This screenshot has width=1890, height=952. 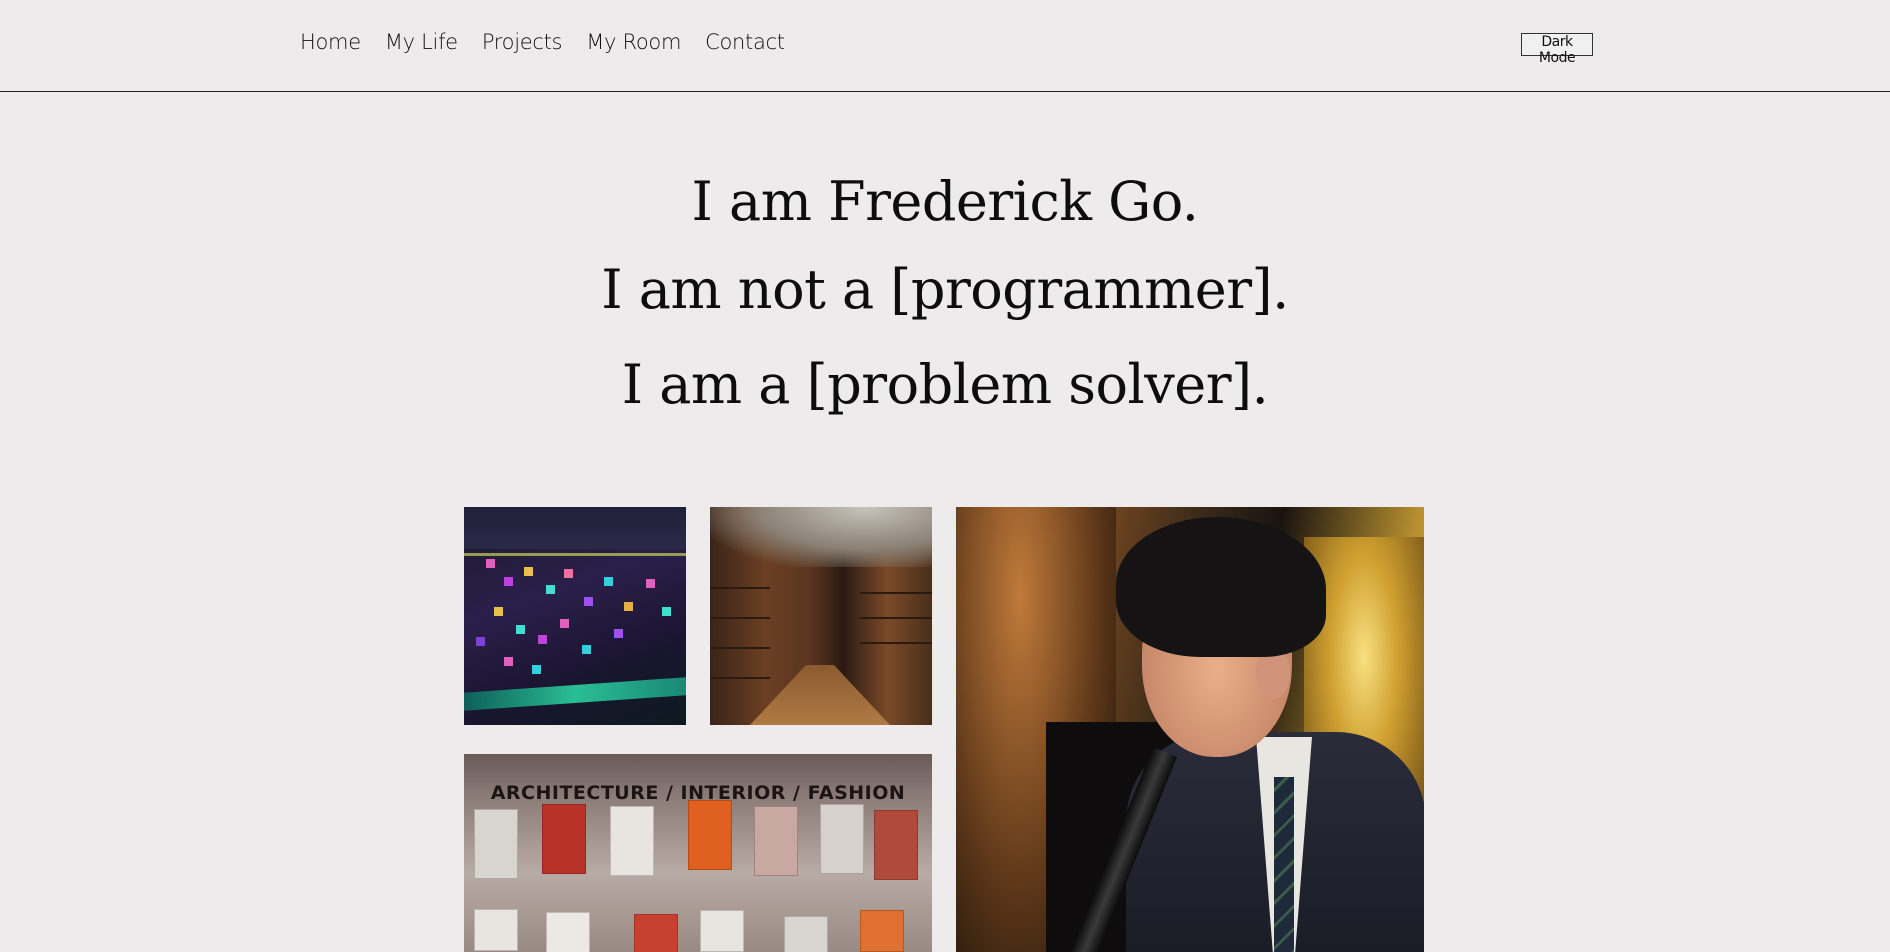 What do you see at coordinates (945, 289) in the screenshot?
I see `hero-not-programmer-heading: I am not a [programmer].` at bounding box center [945, 289].